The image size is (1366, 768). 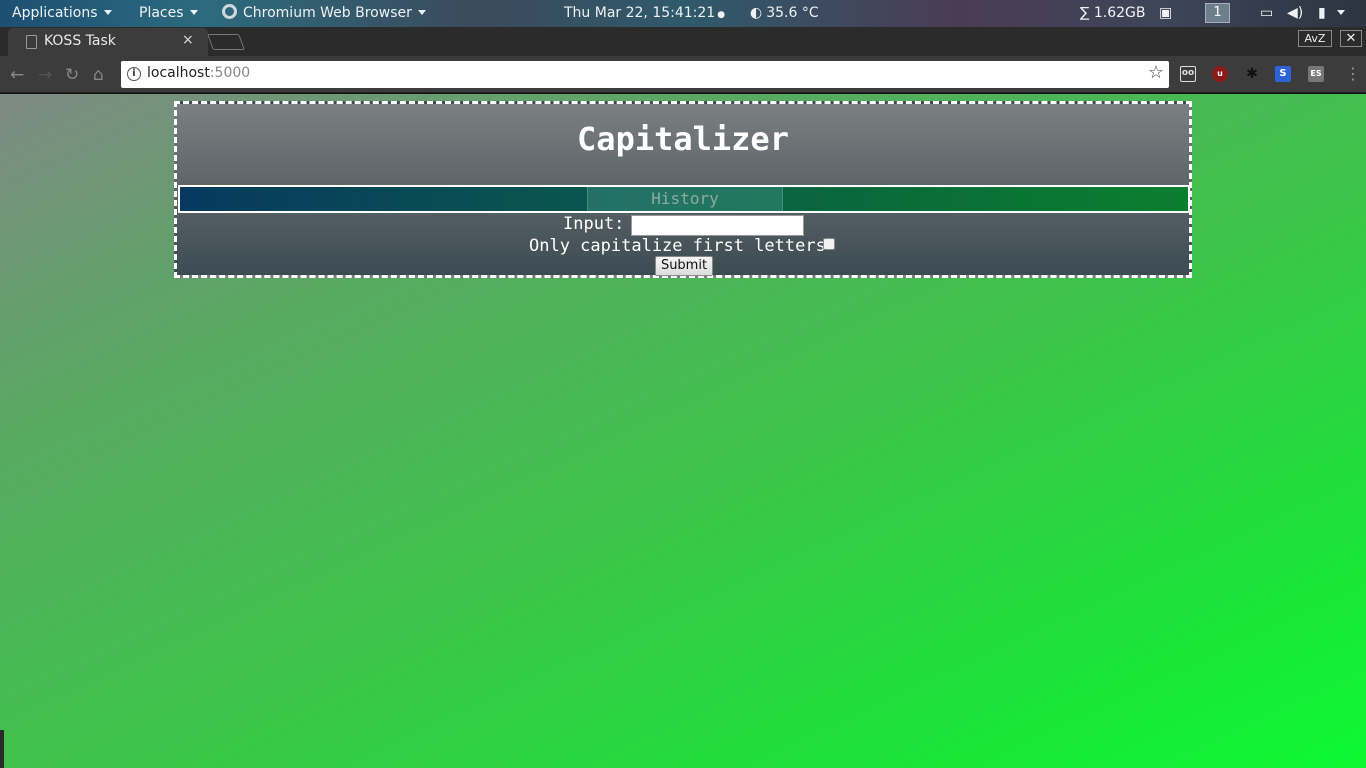 What do you see at coordinates (1283, 74) in the screenshot?
I see `s-extension-icon: S` at bounding box center [1283, 74].